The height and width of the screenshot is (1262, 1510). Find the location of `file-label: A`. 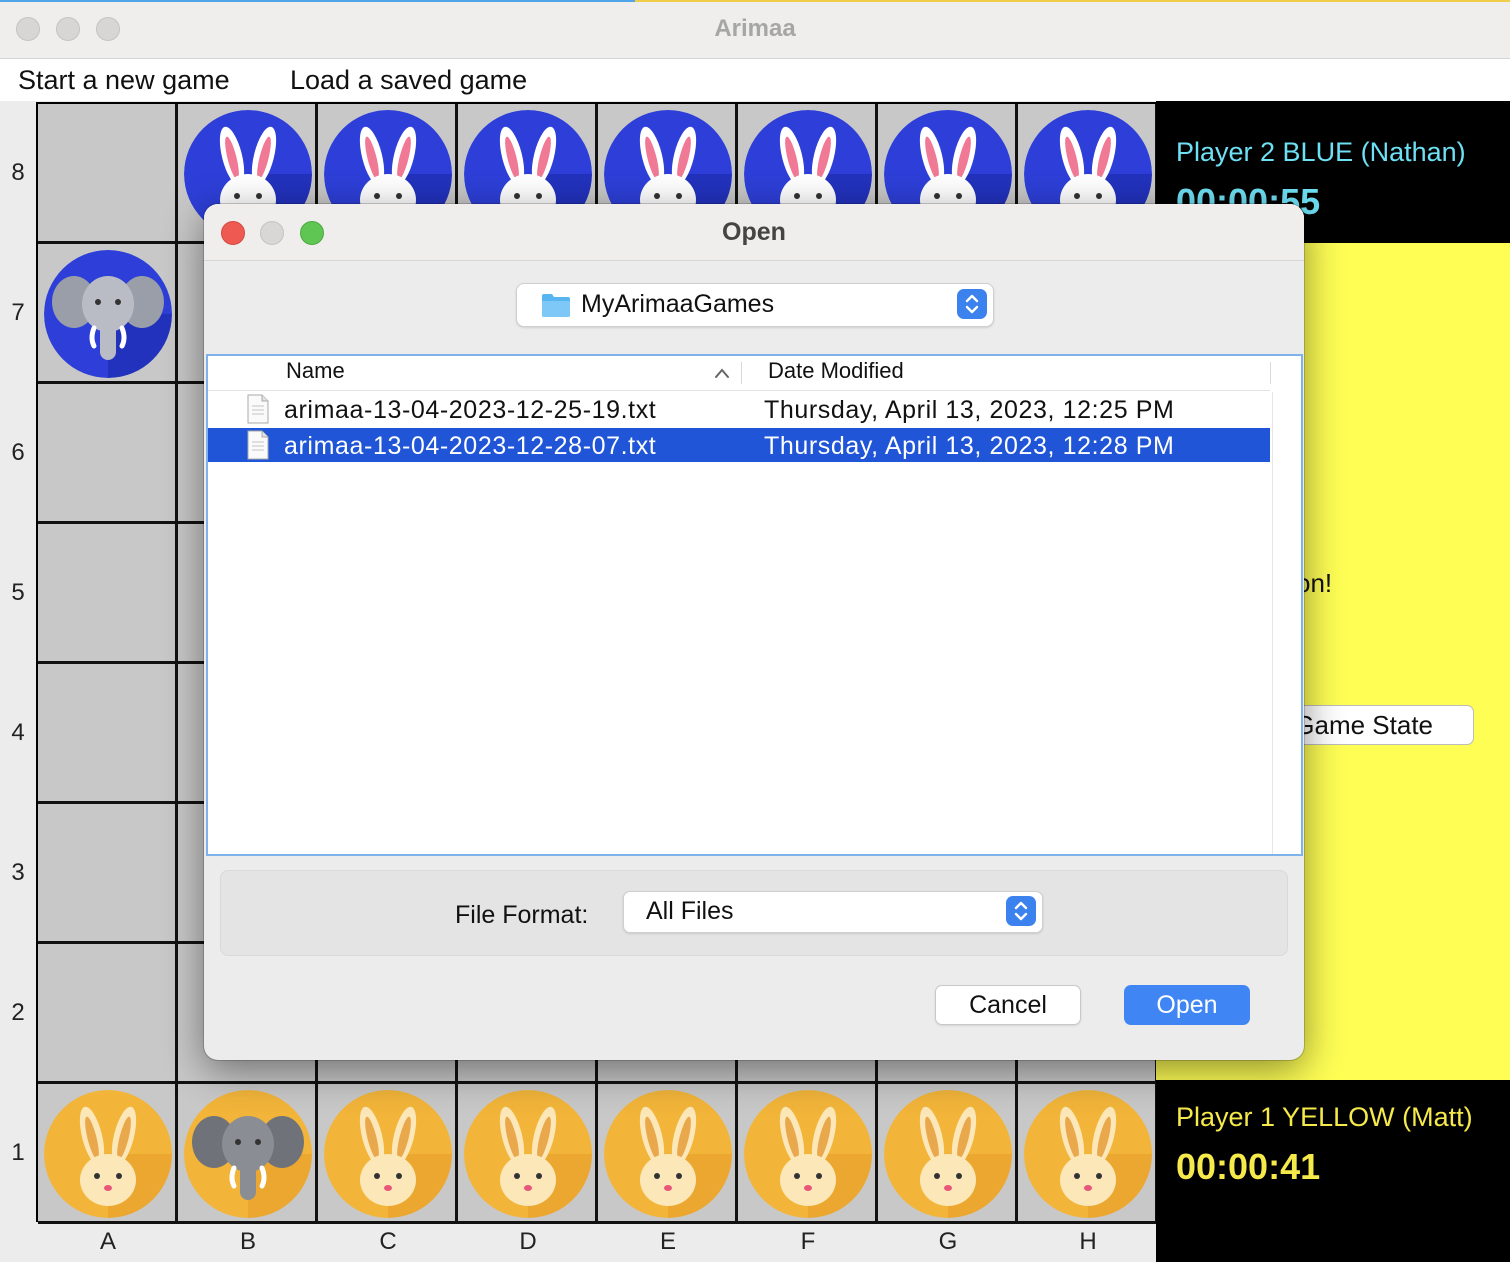

file-label: A is located at coordinates (107, 1241).